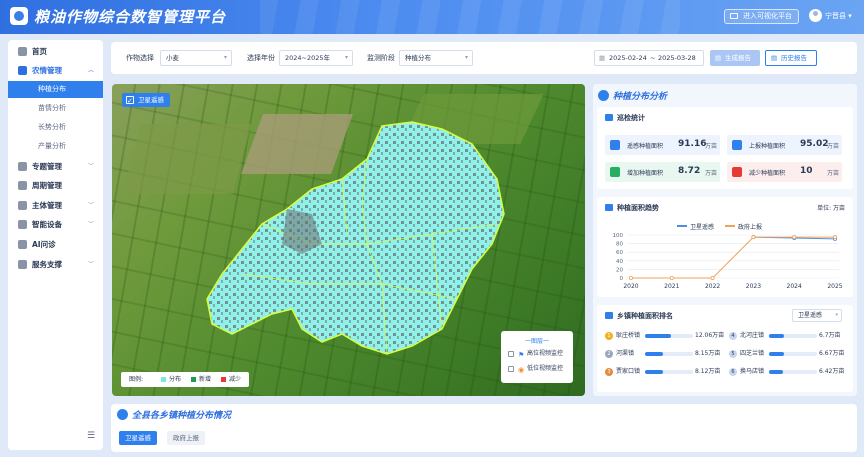 This screenshot has height=457, width=864. Describe the element at coordinates (718, 58) in the screenshot. I see `document-icon: ▤` at that location.